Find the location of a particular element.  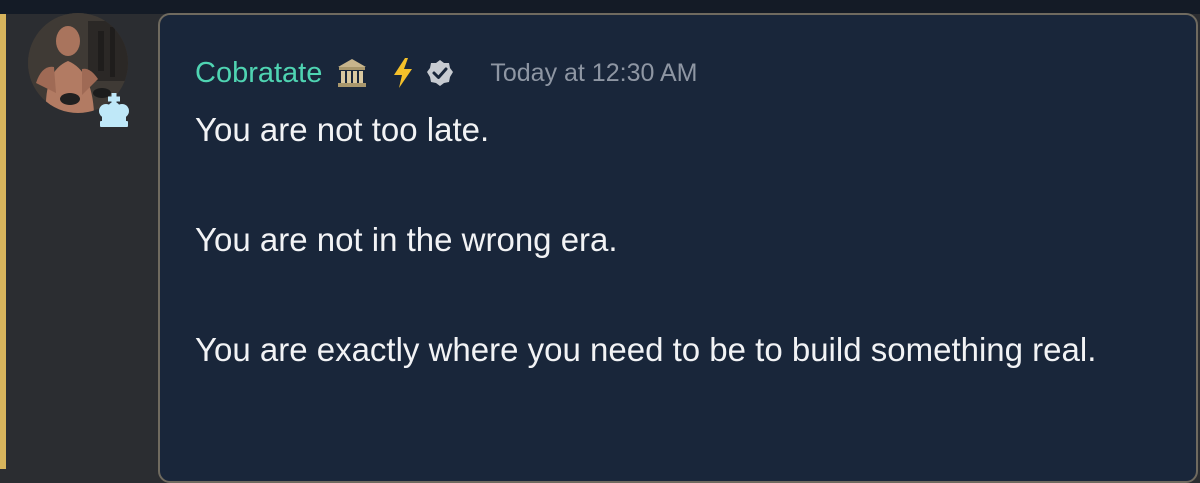

message-paragraph: You are not in the wrong era. is located at coordinates (406, 239).